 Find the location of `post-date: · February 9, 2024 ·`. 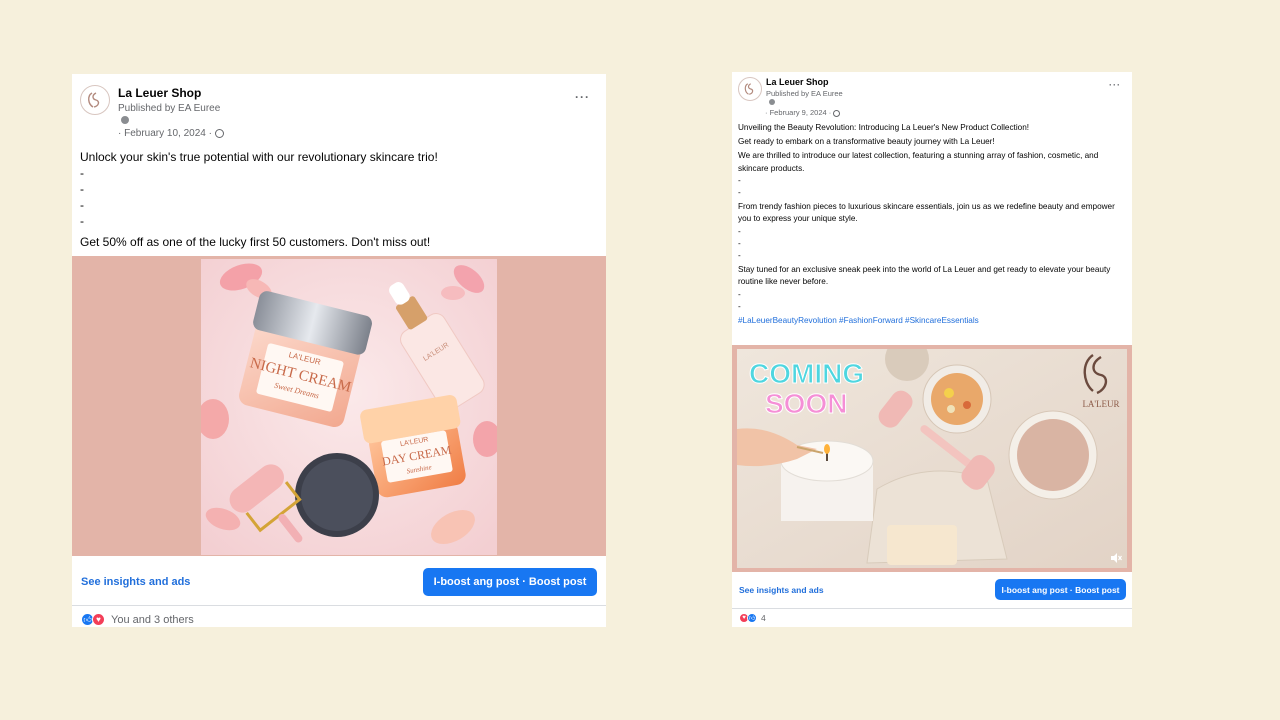

post-date: · February 9, 2024 · is located at coordinates (803, 112).